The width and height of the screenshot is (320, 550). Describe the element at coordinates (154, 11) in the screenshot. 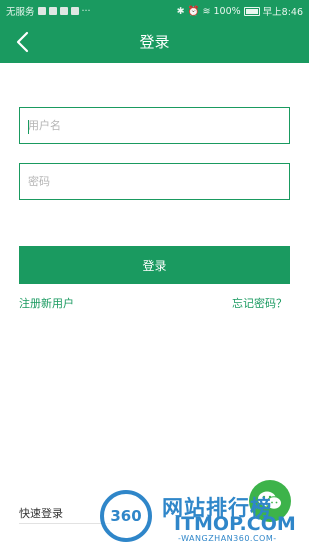

I see `status-bar: 无服务 ··· ✱ ⏰ ≋ 100% 早上8:46` at that location.